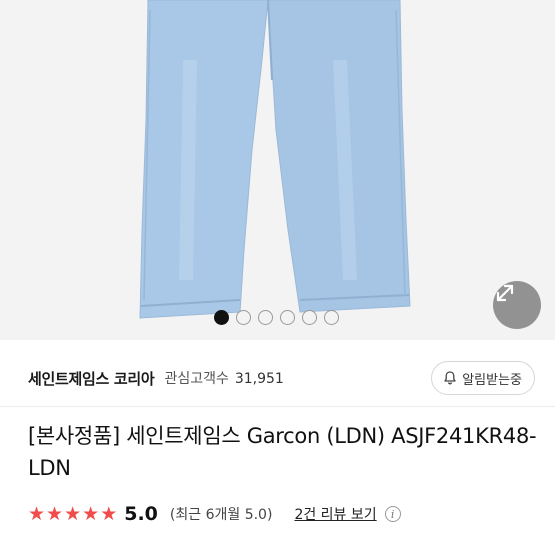 The width and height of the screenshot is (555, 555). I want to click on alert-subscribe-button: 알림받는중, so click(483, 378).